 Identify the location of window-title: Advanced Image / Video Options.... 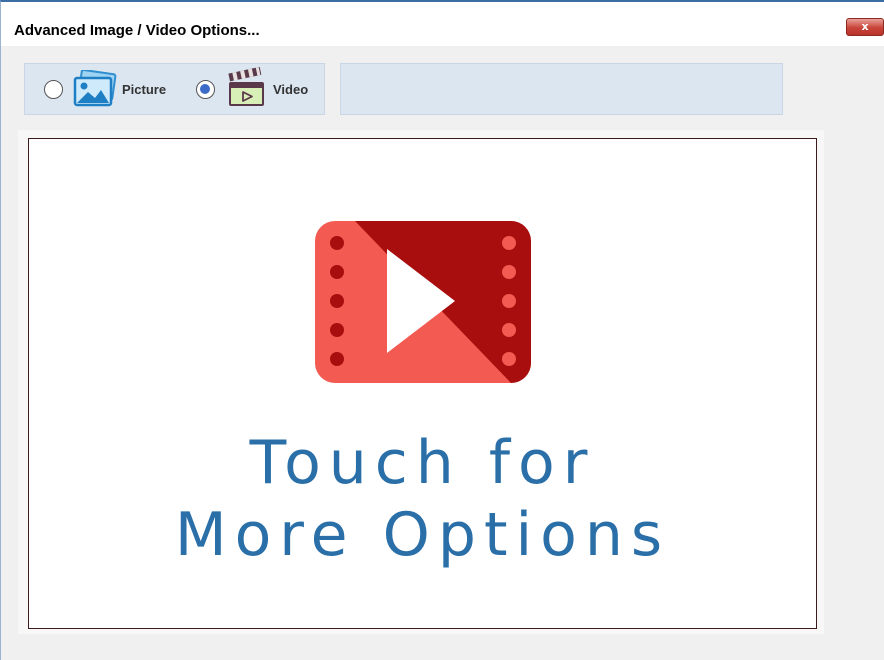
(137, 30).